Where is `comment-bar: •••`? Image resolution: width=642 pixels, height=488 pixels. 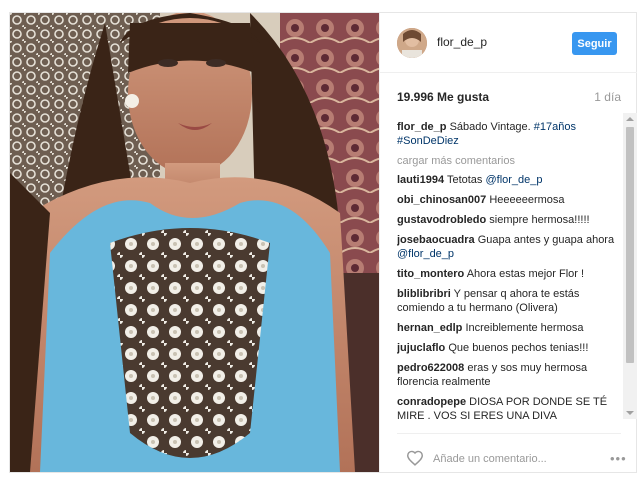 comment-bar: ••• is located at coordinates (511, 453).